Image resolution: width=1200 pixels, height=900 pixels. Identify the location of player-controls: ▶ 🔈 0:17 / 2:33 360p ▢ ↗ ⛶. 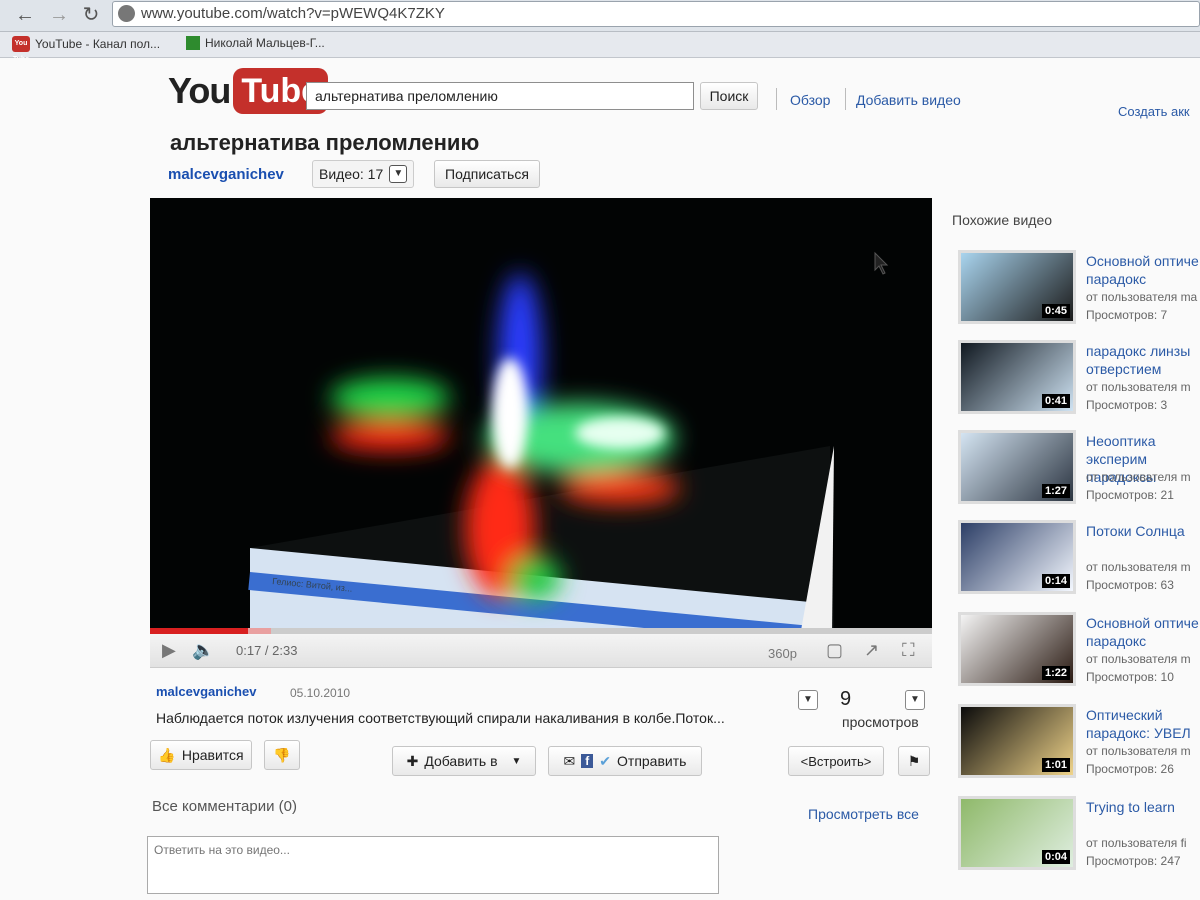
(541, 651).